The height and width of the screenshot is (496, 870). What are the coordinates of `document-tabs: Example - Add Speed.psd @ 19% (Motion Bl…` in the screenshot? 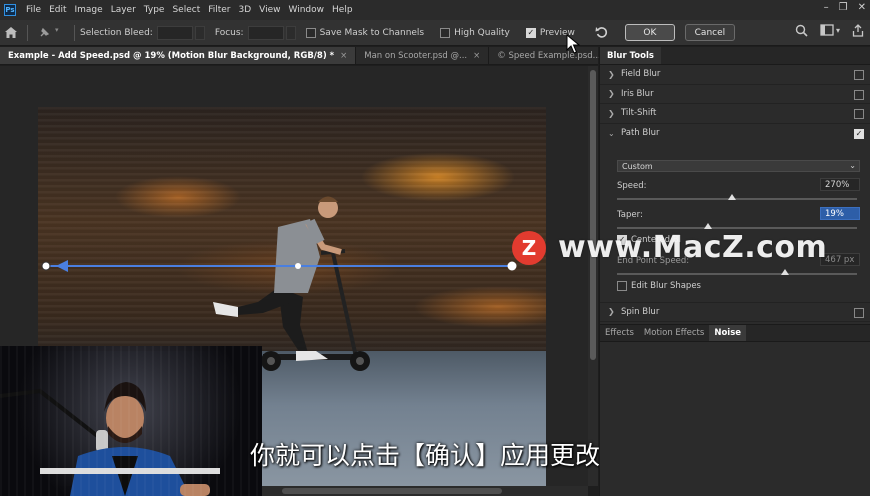 It's located at (311, 56).